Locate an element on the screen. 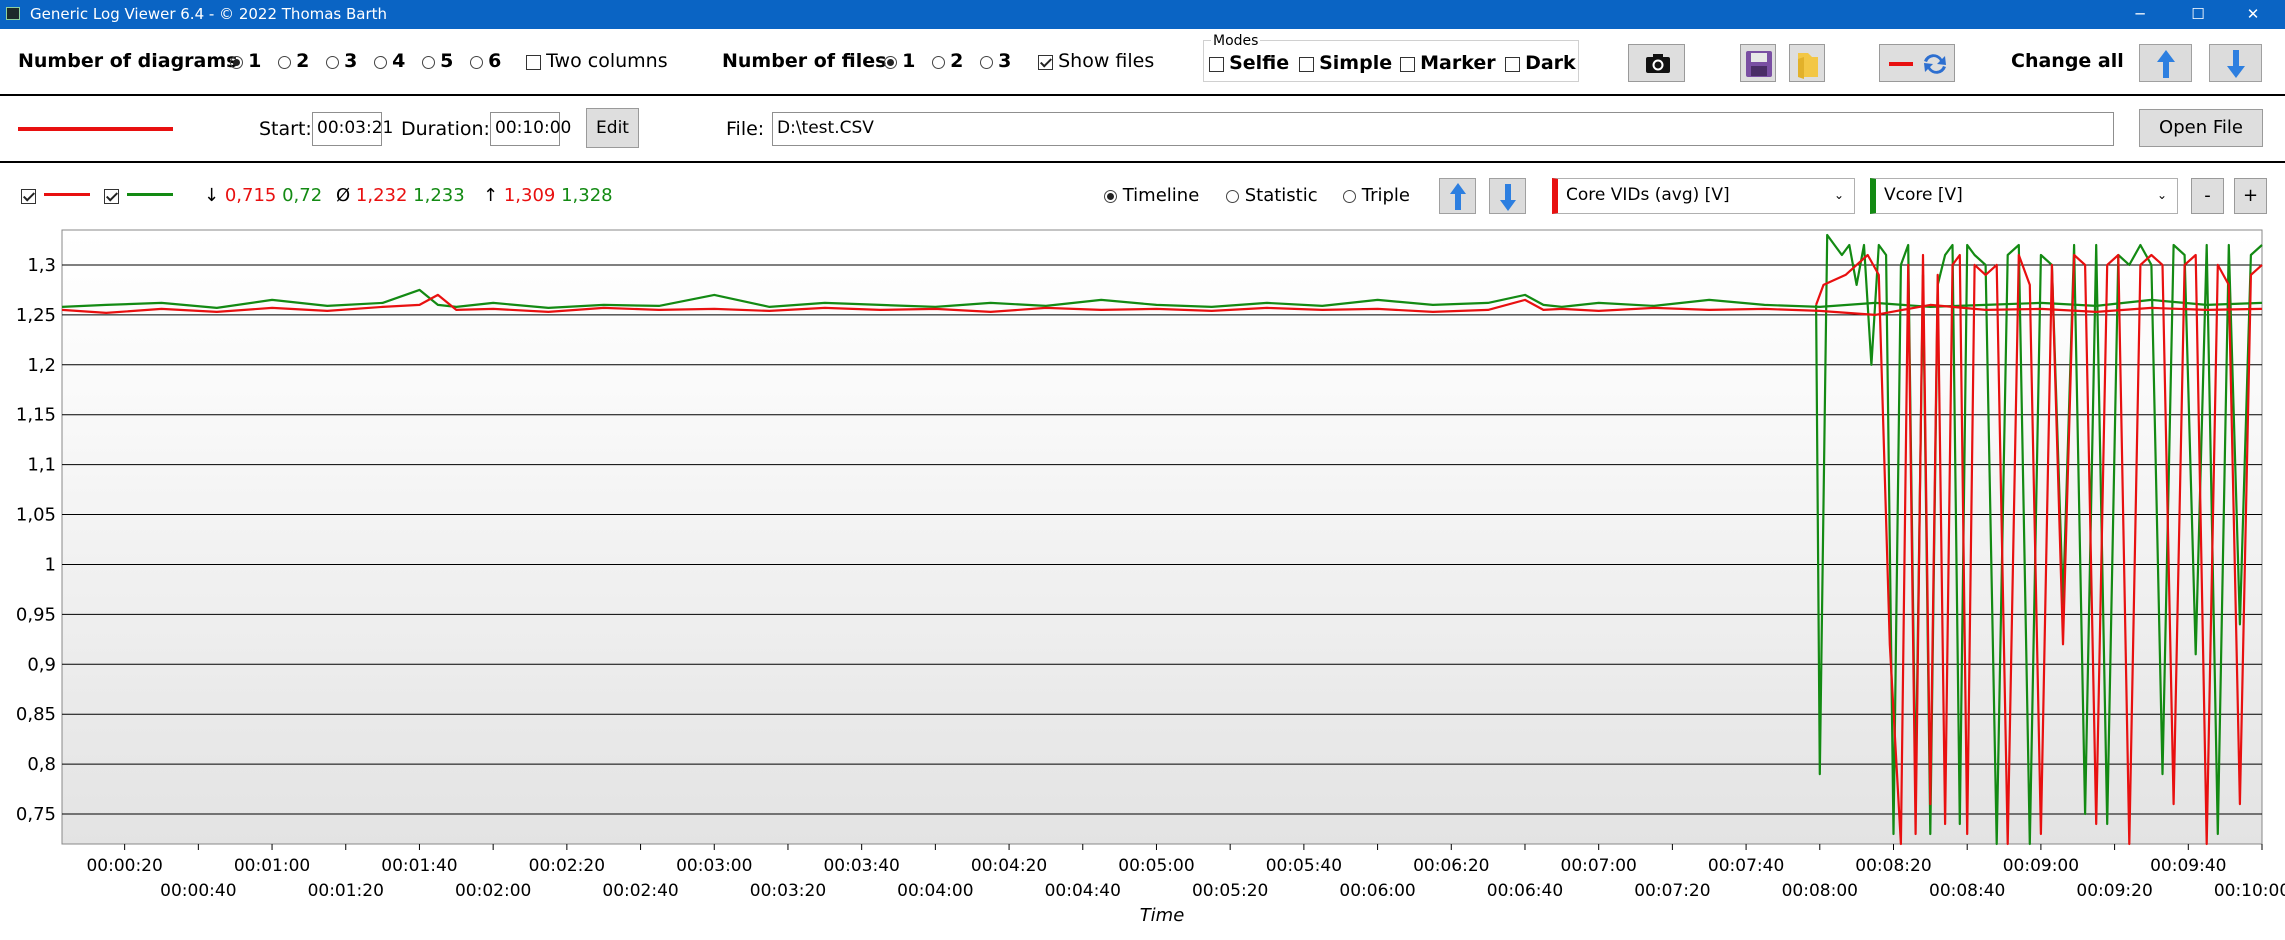 This screenshot has height=940, width=2285. edit-button: Edit is located at coordinates (612, 128).